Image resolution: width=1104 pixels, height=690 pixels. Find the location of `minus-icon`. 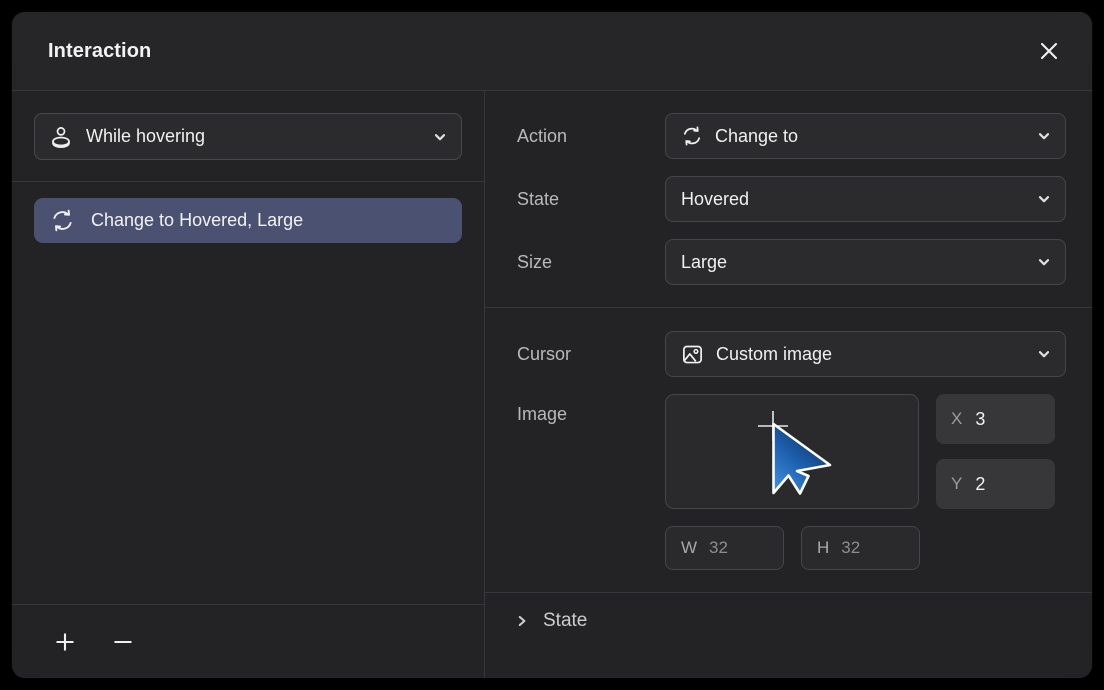

minus-icon is located at coordinates (123, 642).